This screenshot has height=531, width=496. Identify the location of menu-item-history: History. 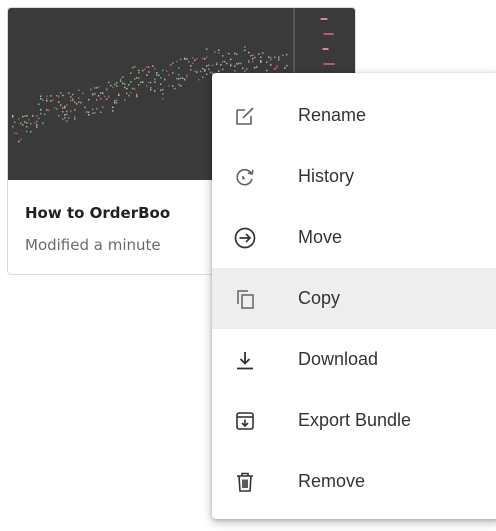
(354, 176).